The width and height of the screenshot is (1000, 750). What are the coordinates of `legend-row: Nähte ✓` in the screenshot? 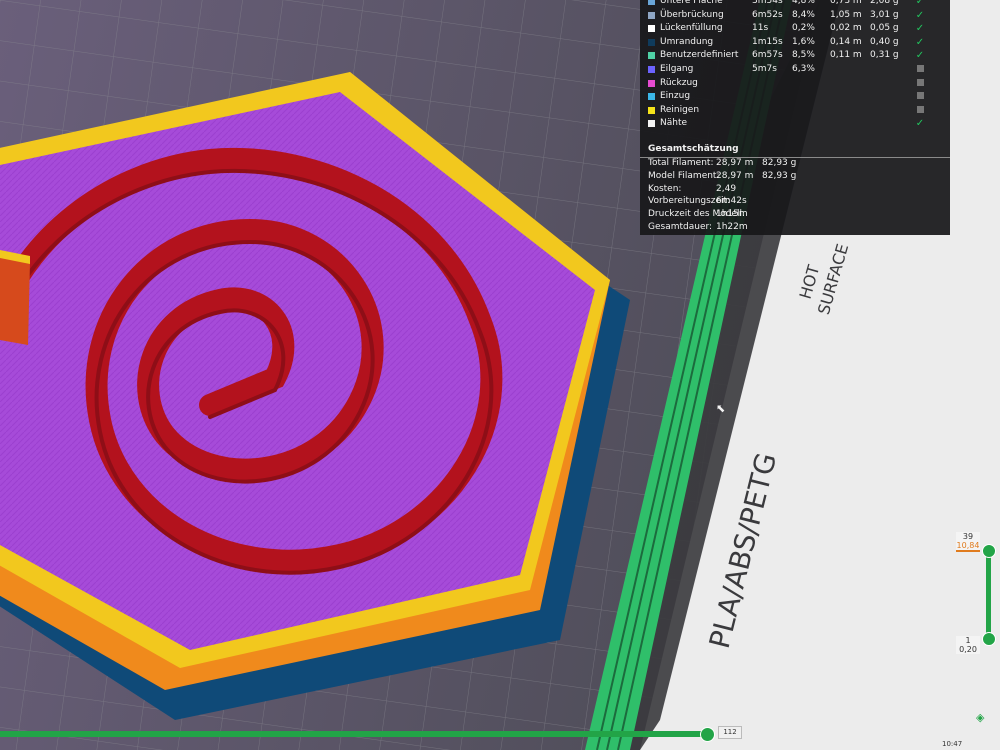 It's located at (795, 123).